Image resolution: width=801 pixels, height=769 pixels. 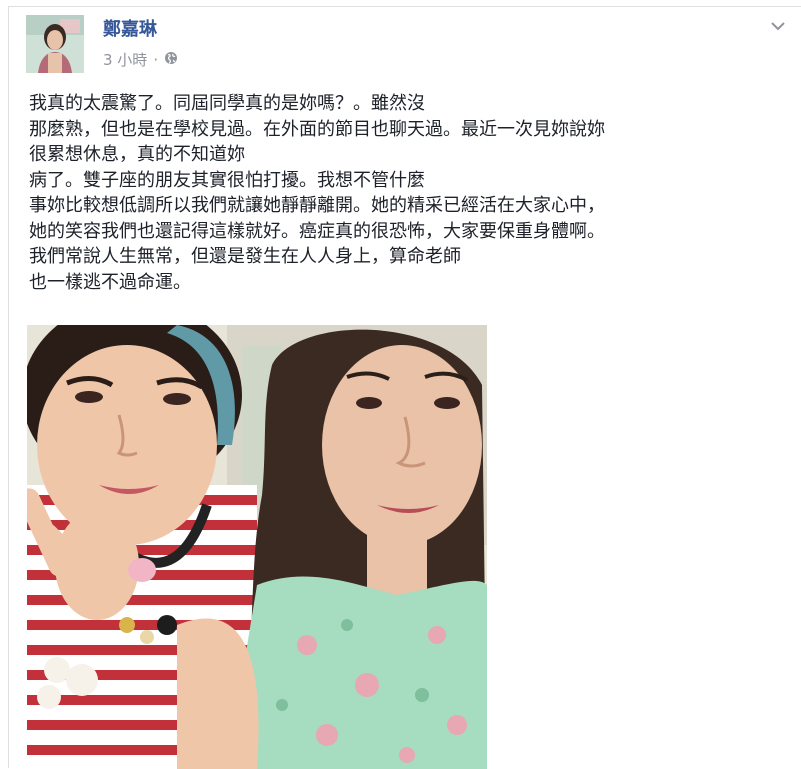 I want to click on post-text-line: 病了。雙子座的朋友其實很怕打擾。我想不管什麼, so click(x=227, y=180).